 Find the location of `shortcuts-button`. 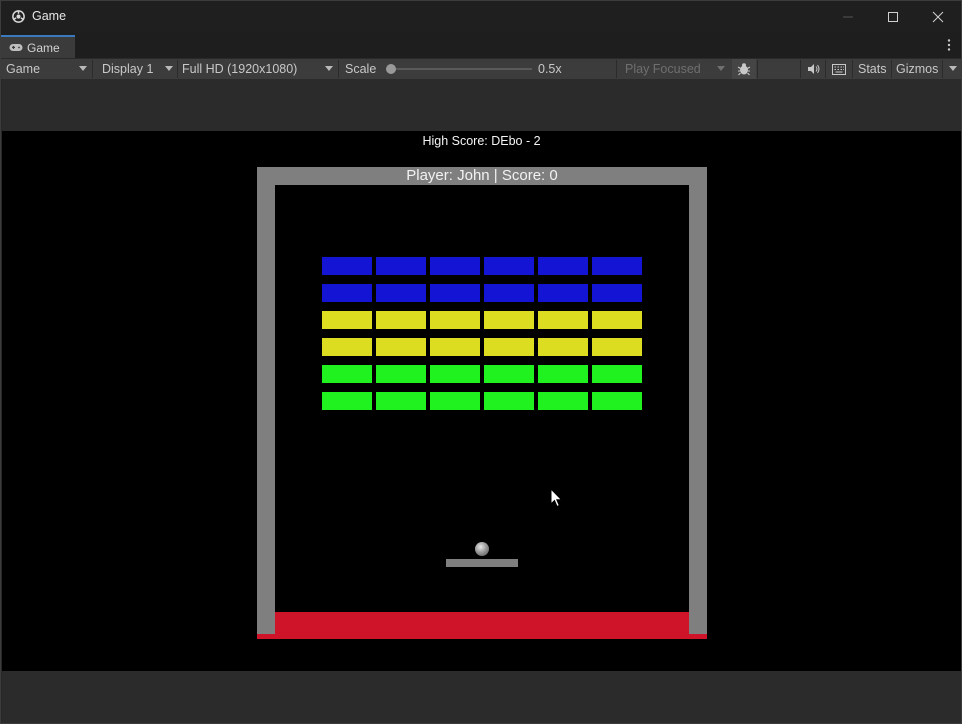

shortcuts-button is located at coordinates (839, 69).